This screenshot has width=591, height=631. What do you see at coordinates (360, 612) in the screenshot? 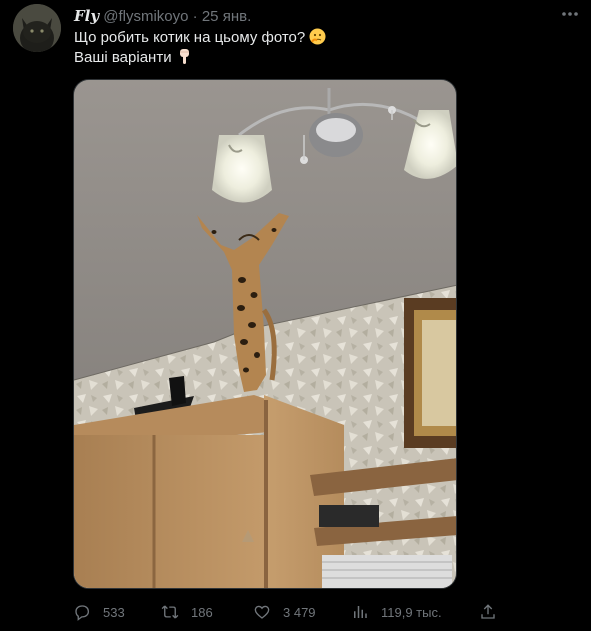
I see `views-chart-icon` at bounding box center [360, 612].